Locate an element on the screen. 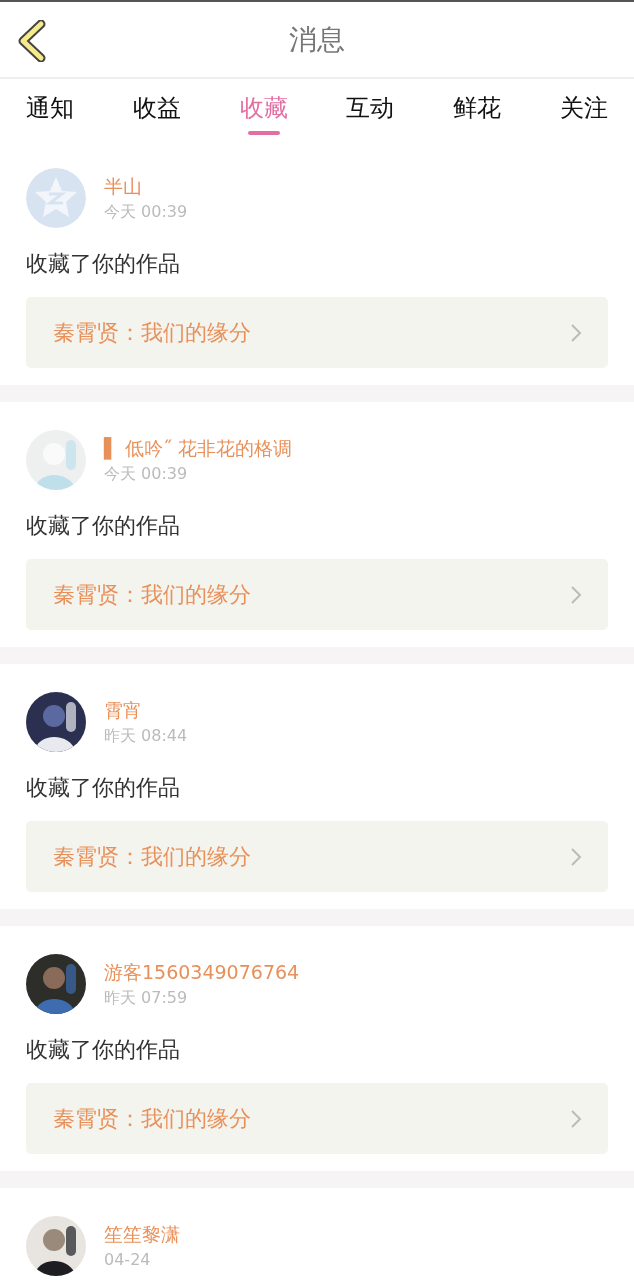 The width and height of the screenshot is (634, 1280). tab: 关注 is located at coordinates (584, 109).